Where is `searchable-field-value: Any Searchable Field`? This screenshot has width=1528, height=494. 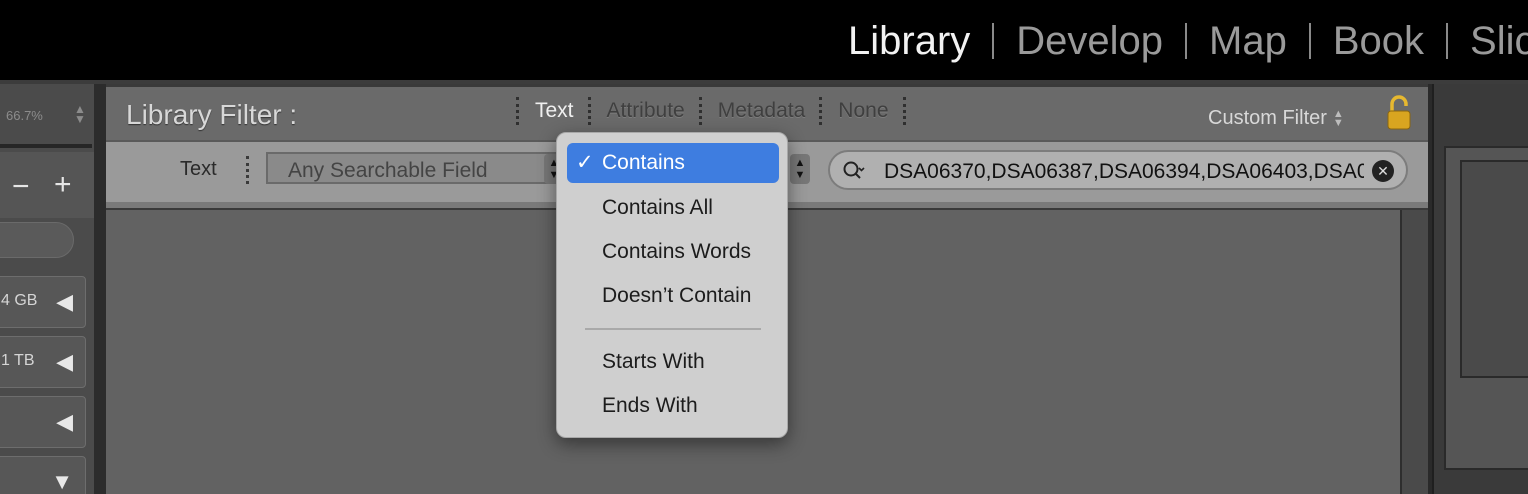
searchable-field-value: Any Searchable Field is located at coordinates (388, 170).